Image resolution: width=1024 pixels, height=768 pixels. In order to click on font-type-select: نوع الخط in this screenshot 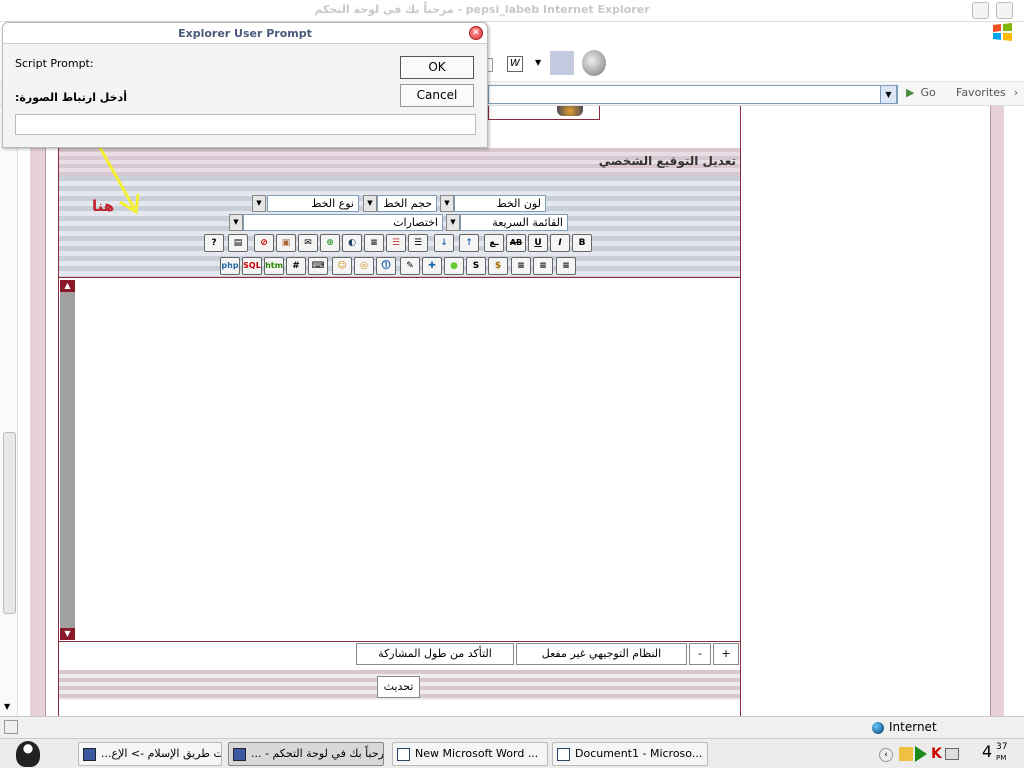, I will do `click(313, 203)`.